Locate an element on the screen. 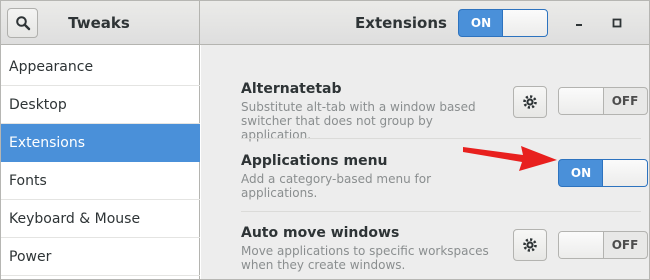 The image size is (650, 280). minimize-icon is located at coordinates (579, 25).